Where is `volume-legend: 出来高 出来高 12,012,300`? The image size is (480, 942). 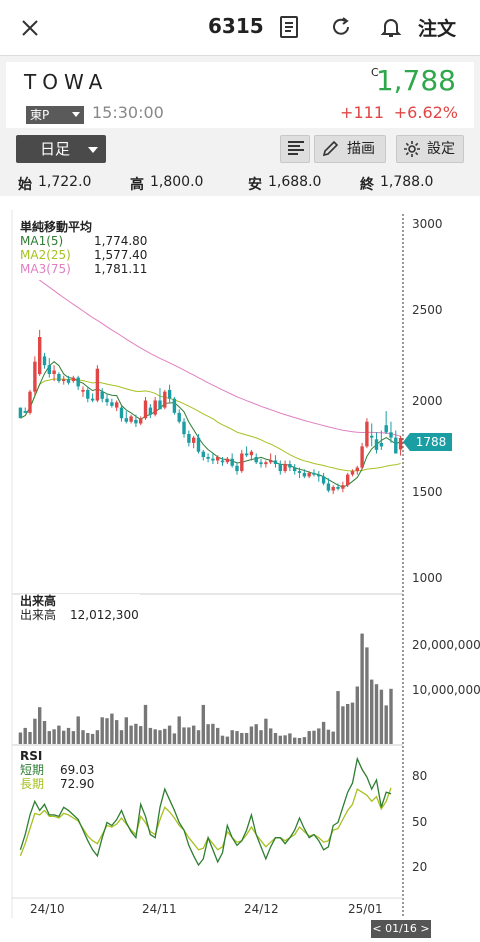 volume-legend: 出来高 出来高 12,012,300 is located at coordinates (80, 610).